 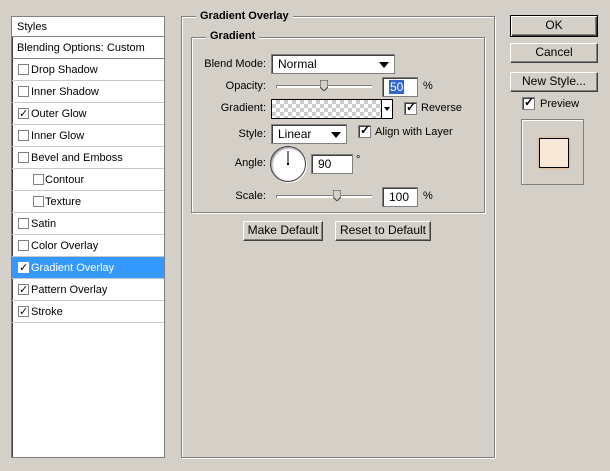 I want to click on style-item-label: Contour, so click(x=65, y=180).